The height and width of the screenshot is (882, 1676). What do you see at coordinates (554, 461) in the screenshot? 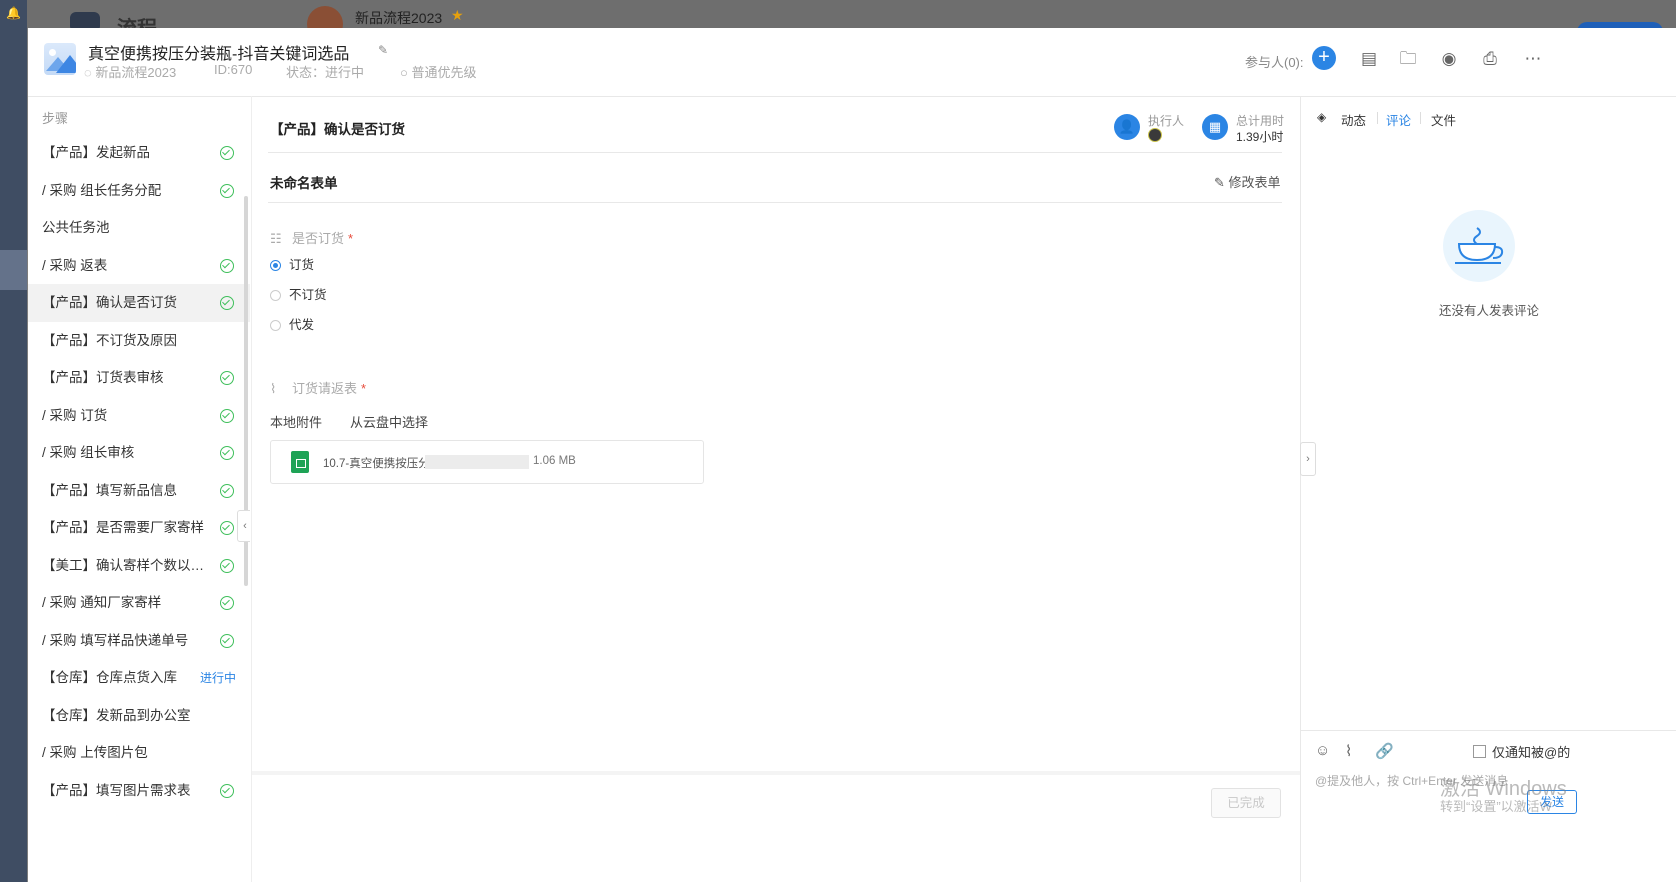
I see `file-size: 1.06 MB` at bounding box center [554, 461].